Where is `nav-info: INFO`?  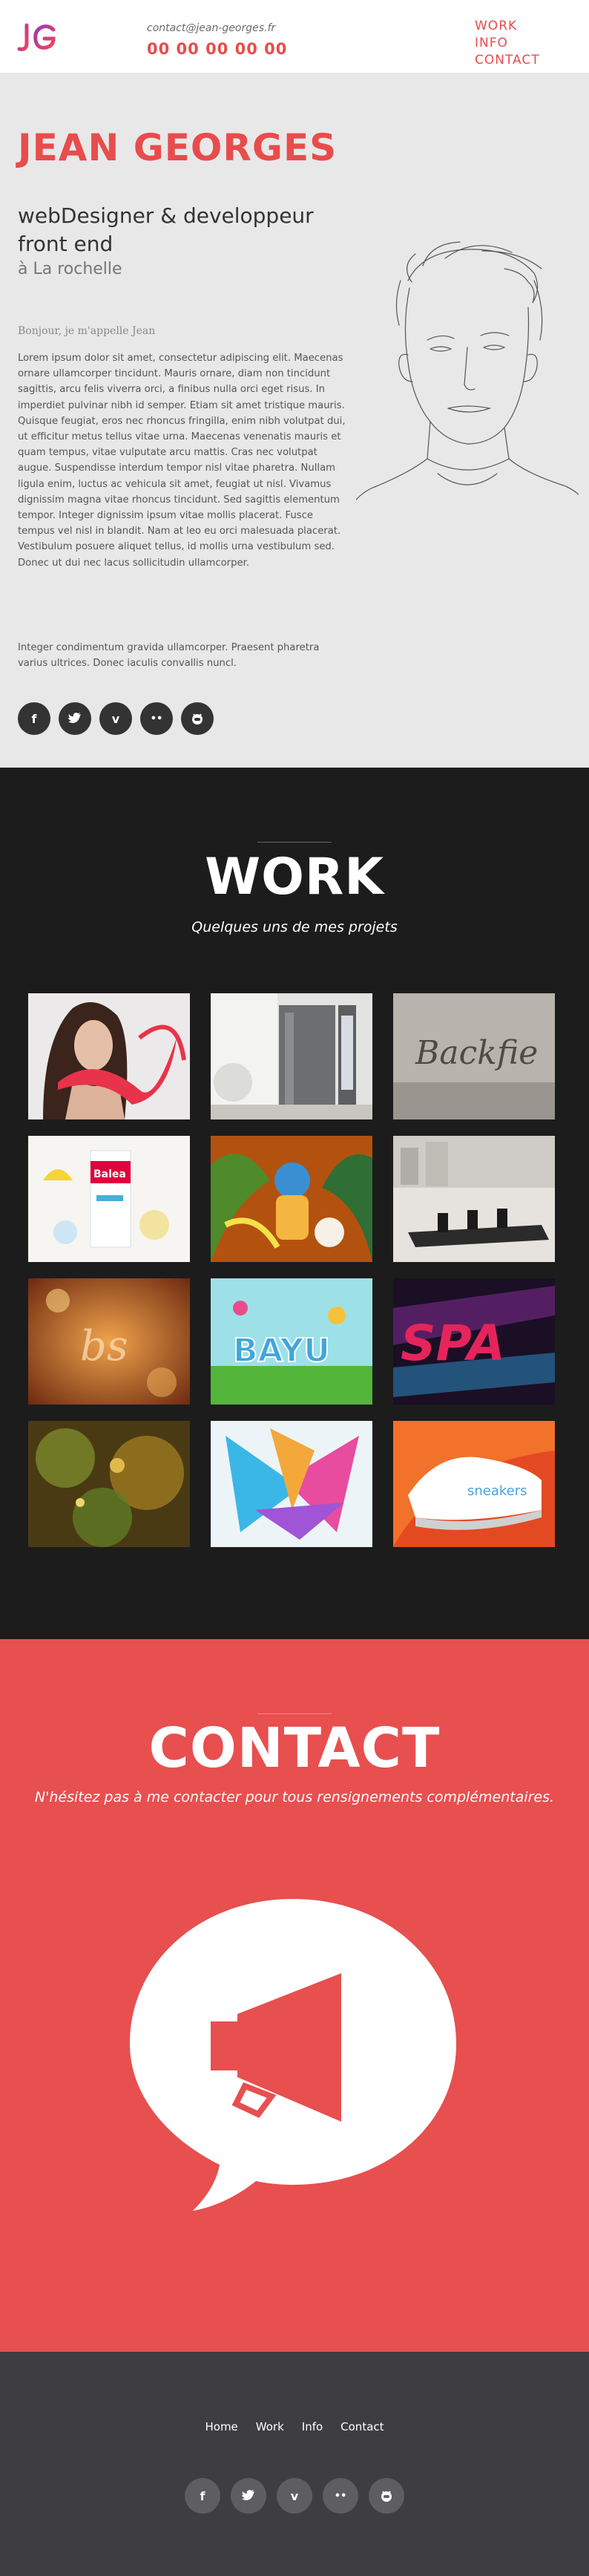
nav-info: INFO is located at coordinates (508, 43).